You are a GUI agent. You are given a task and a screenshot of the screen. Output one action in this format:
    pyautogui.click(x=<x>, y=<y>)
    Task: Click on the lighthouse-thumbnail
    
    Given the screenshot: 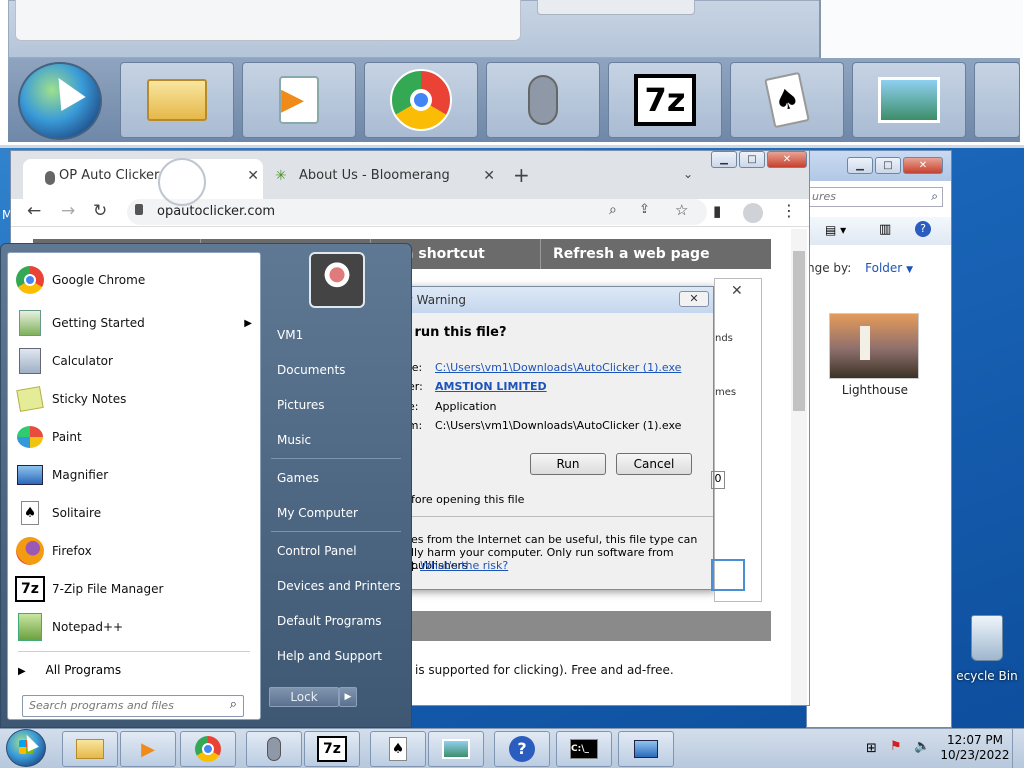 What is the action you would take?
    pyautogui.click(x=874, y=346)
    